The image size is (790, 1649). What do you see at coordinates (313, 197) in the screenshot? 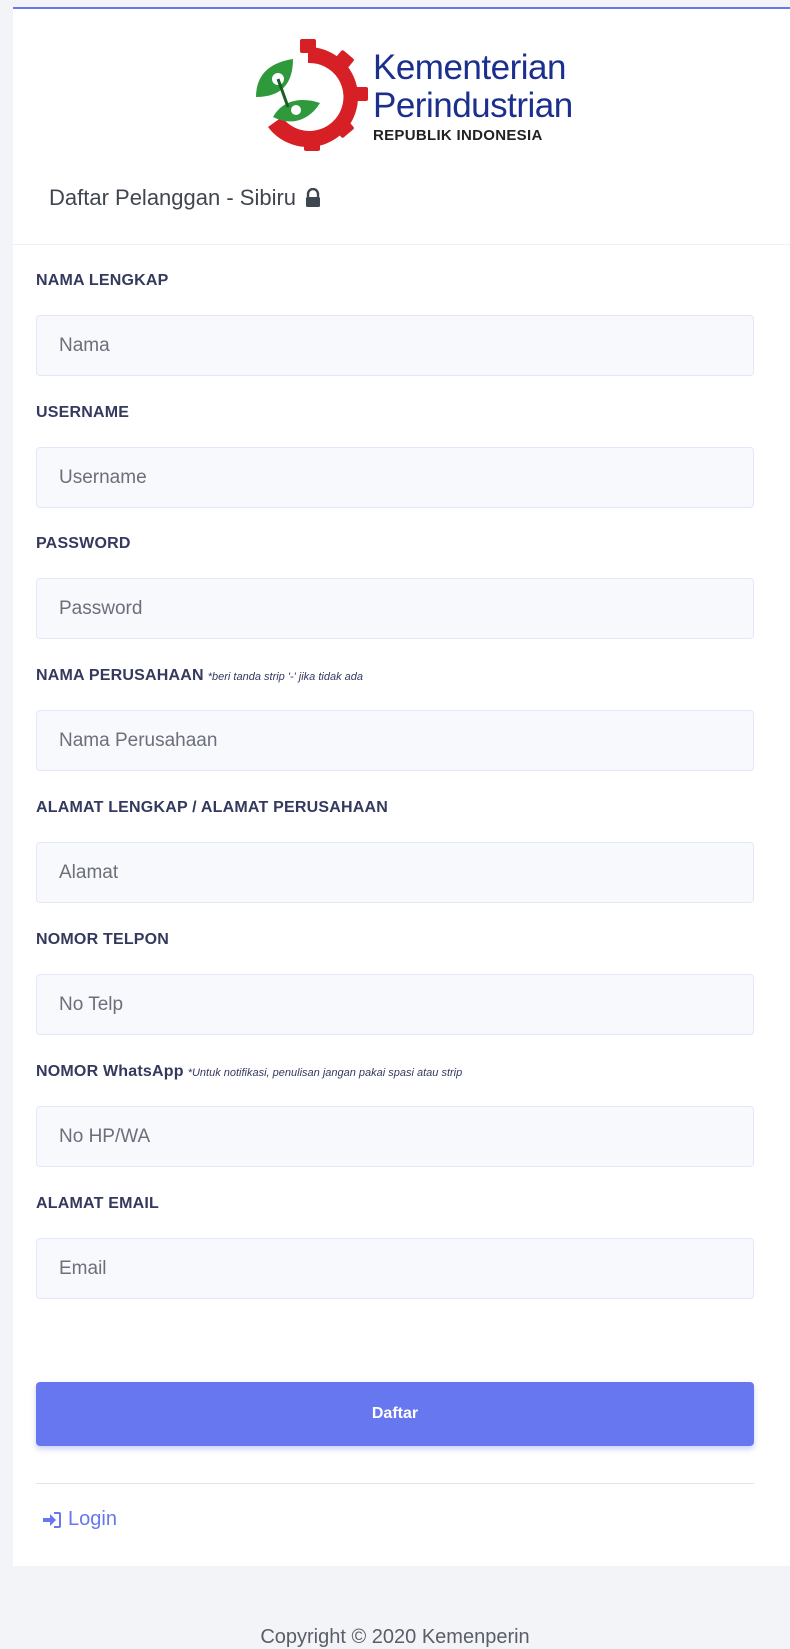
I see `lock-icon` at bounding box center [313, 197].